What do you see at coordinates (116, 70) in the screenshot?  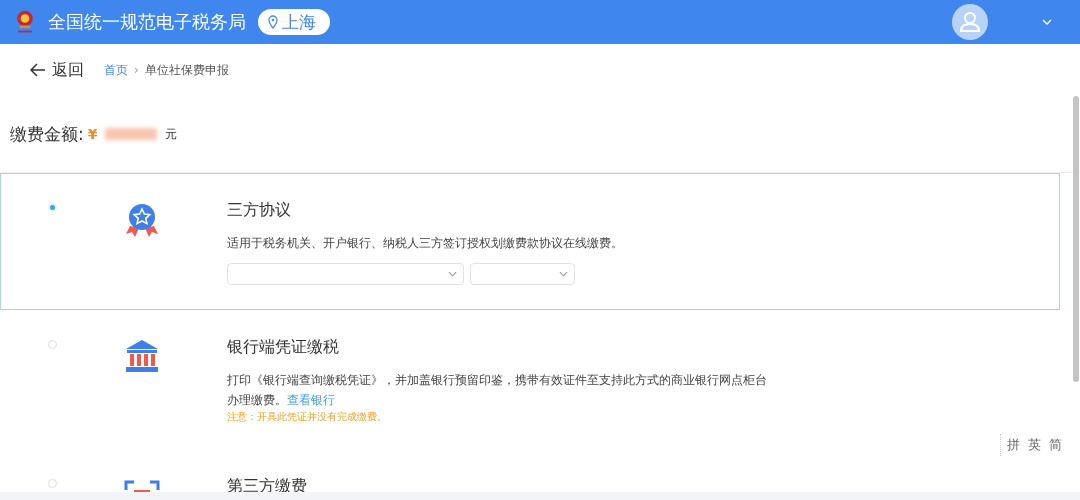 I see `breadcrumb-link: 首页` at bounding box center [116, 70].